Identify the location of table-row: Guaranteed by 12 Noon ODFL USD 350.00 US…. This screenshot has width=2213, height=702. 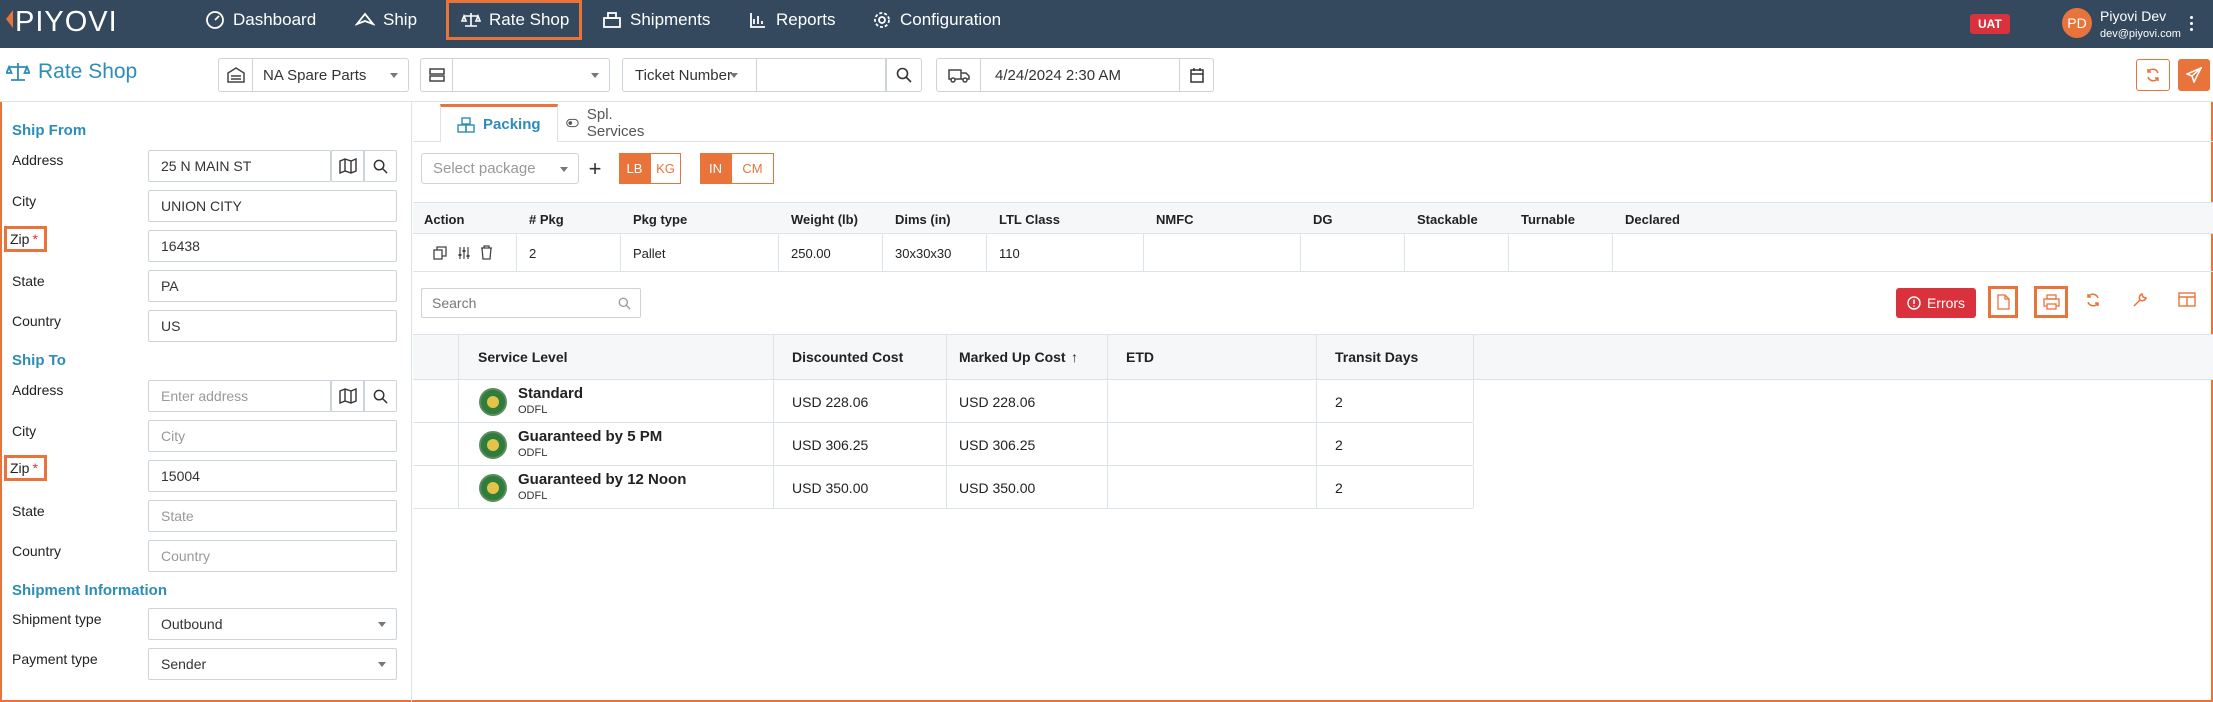
(943, 487).